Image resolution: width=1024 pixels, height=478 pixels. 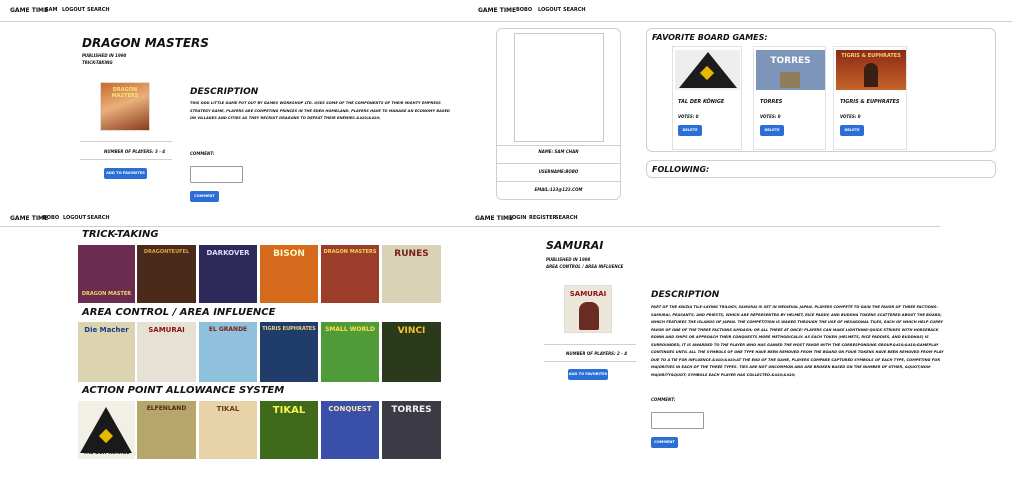 What do you see at coordinates (97, 62) in the screenshot?
I see `category-text: Trick-taking` at bounding box center [97, 62].